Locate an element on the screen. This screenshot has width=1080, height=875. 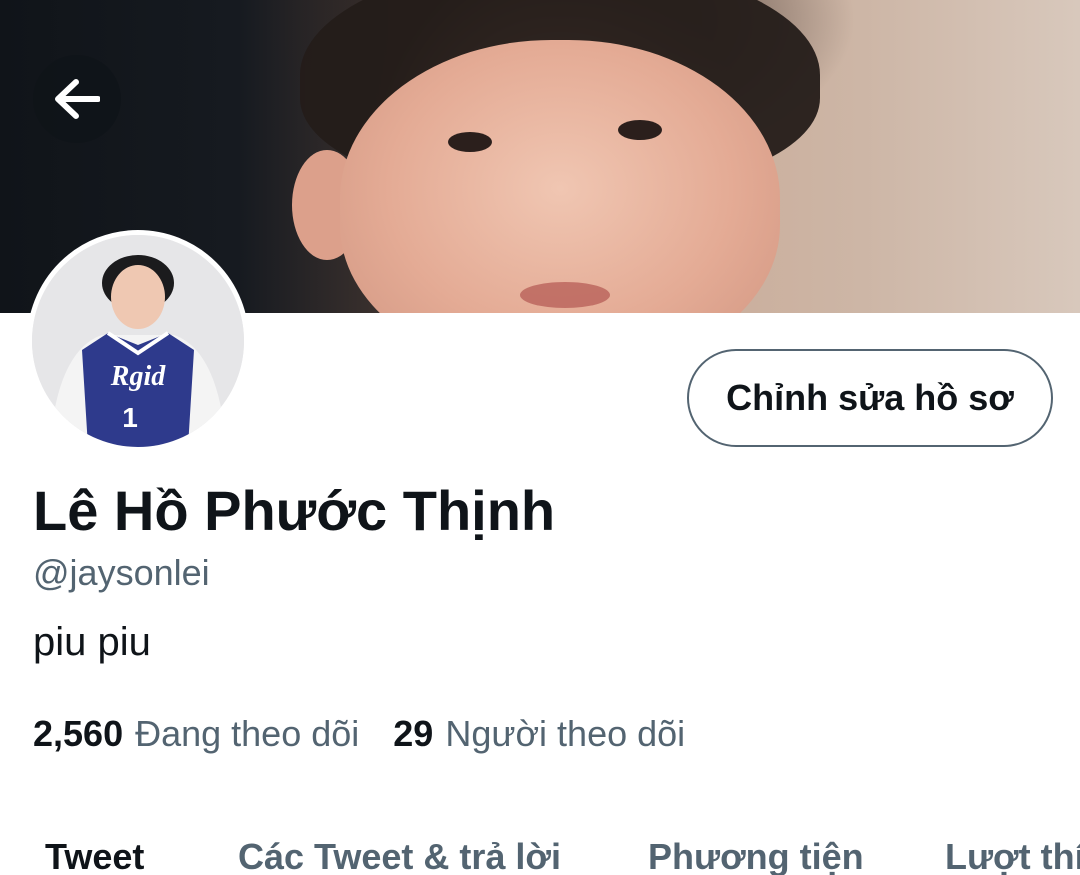
edit-profile-button: Chỉnh sửa hồ sơ is located at coordinates (870, 398).